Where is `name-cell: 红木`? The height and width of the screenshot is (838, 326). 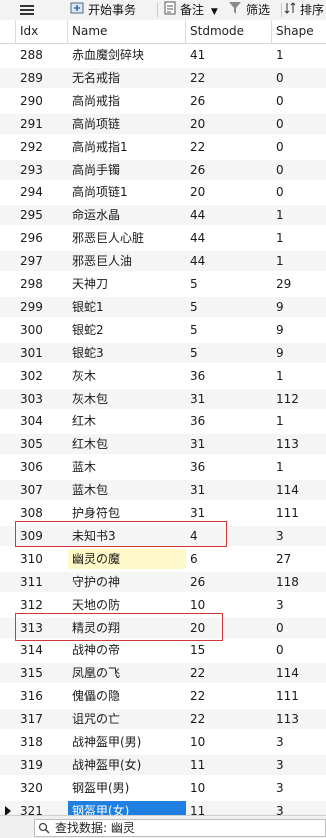 name-cell: 红木 is located at coordinates (127, 421).